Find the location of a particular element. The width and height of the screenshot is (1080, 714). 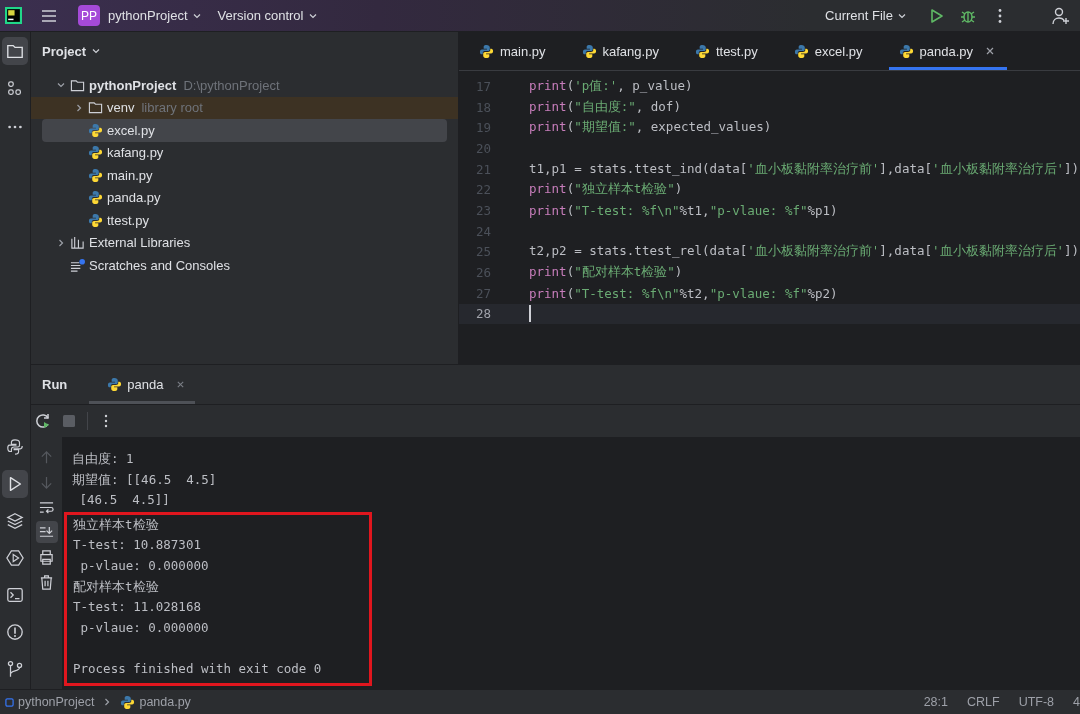

code-line: t1,p1 = stats.ttest_ind(data['血小板黏附率治疗前'],data['血小板黏附率治疗后']) is located at coordinates (804, 169).